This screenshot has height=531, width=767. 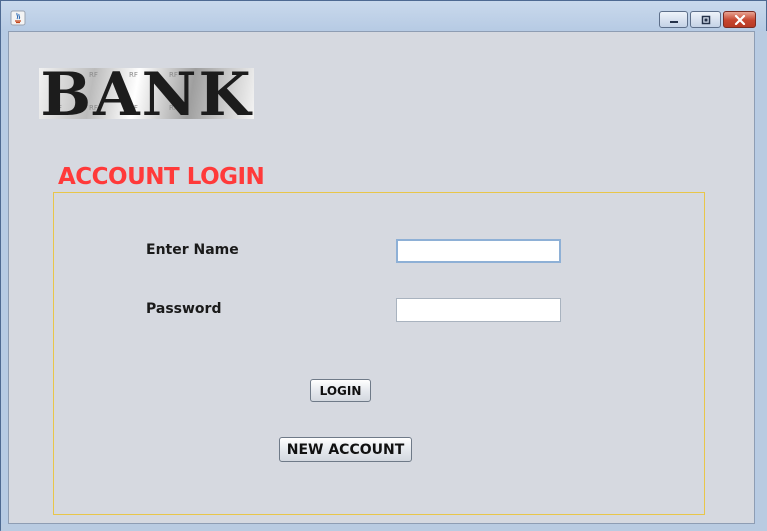 I want to click on name-label: Enter Name, so click(x=192, y=250).